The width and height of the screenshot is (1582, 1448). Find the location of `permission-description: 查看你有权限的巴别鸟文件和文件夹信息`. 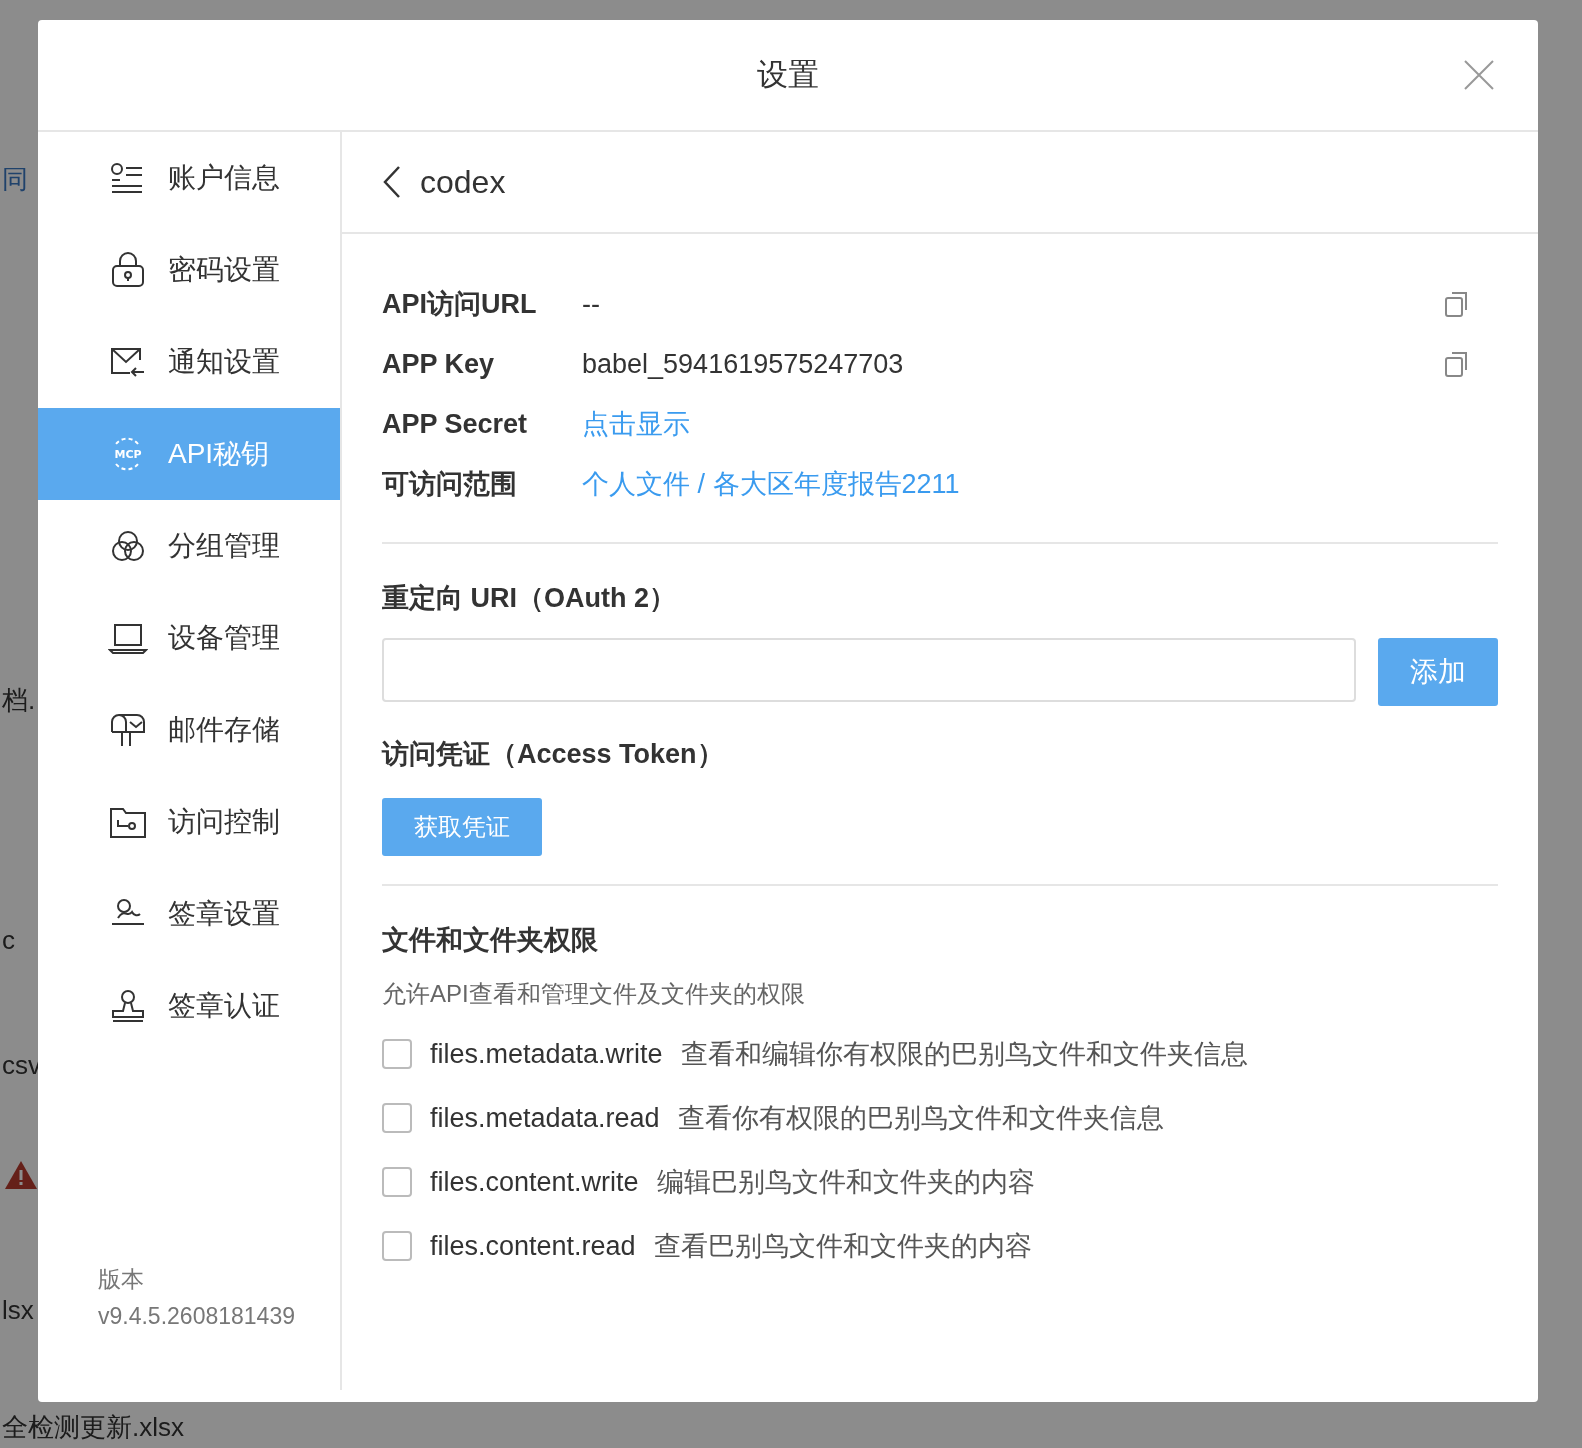

permission-description: 查看你有权限的巴别鸟文件和文件夹信息 is located at coordinates (920, 1118).